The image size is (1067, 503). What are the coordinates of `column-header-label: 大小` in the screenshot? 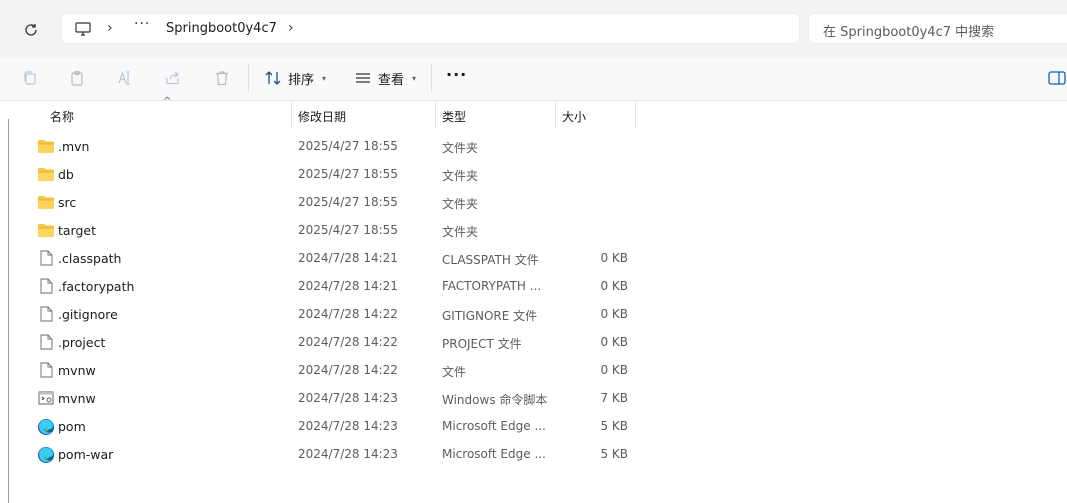 It's located at (574, 117).